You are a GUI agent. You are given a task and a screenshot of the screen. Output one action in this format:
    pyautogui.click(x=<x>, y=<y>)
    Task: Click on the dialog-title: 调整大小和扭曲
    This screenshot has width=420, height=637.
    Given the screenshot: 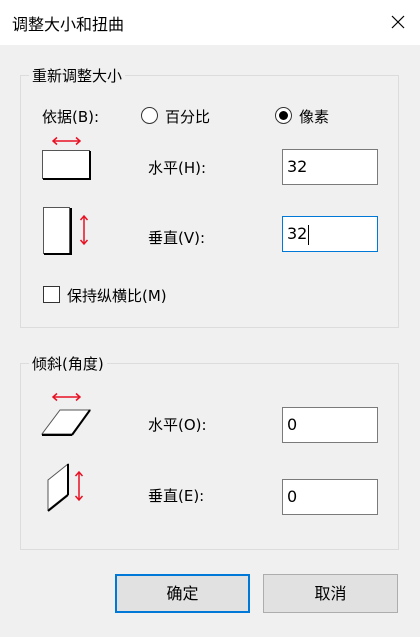 What is the action you would take?
    pyautogui.click(x=68, y=24)
    